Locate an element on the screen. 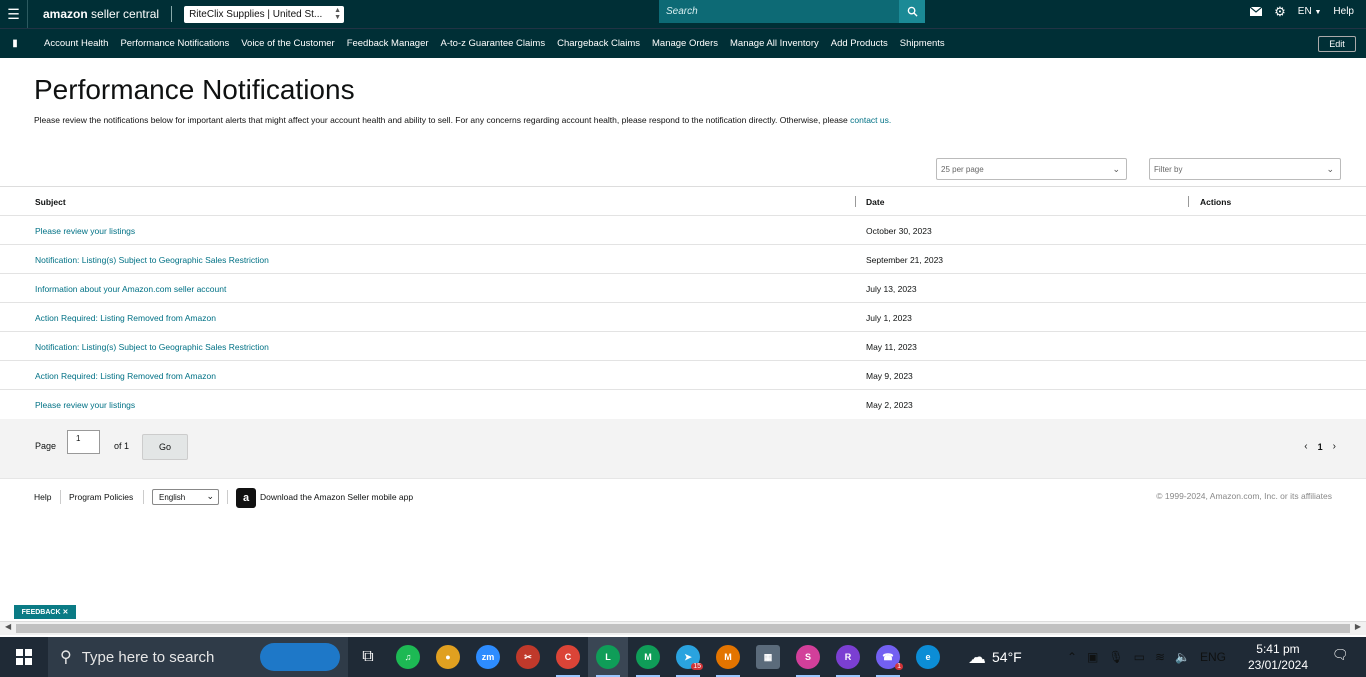 The height and width of the screenshot is (677, 1366). footer-help-link: Help is located at coordinates (42, 497).